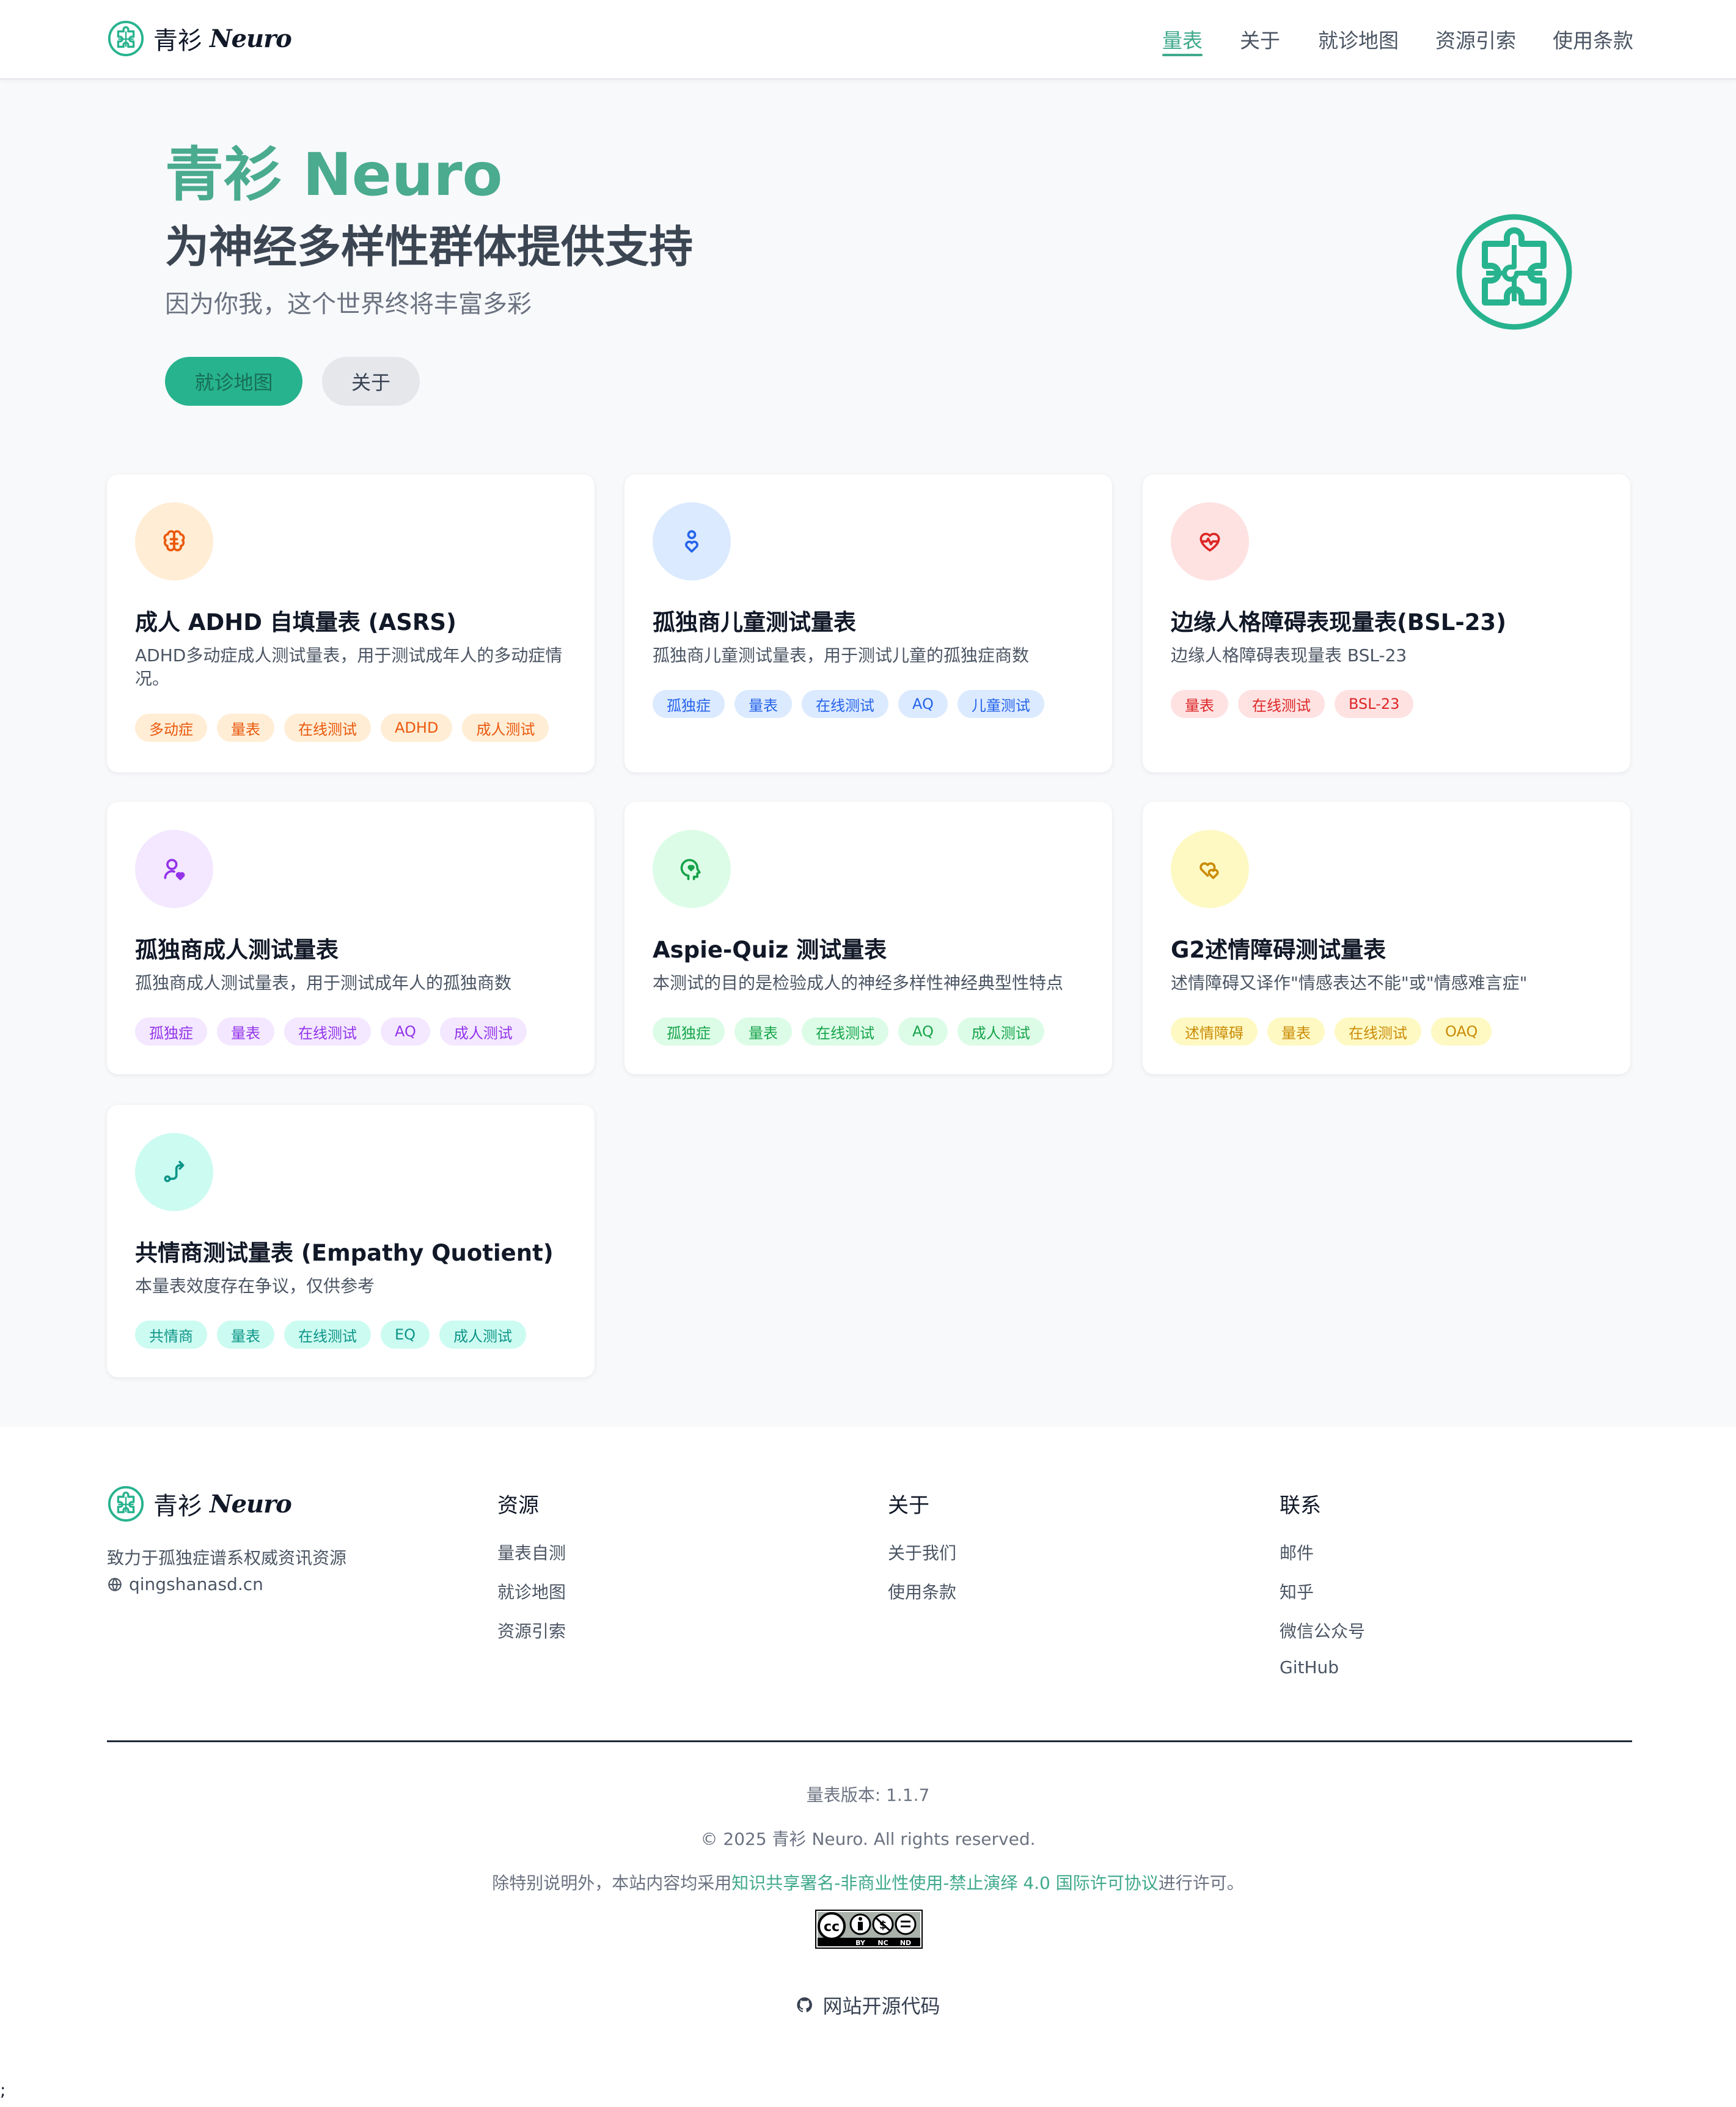 Image resolution: width=1736 pixels, height=2107 pixels. What do you see at coordinates (349, 667) in the screenshot?
I see `card-description: ADHD多动症成人测试量表，用于测试成年人的多动症情况。` at bounding box center [349, 667].